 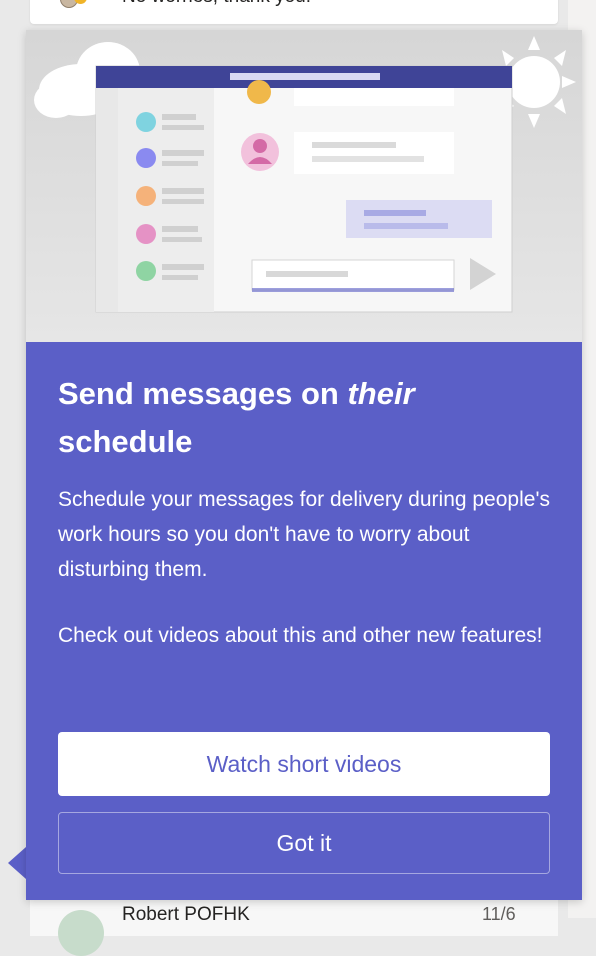 What do you see at coordinates (294, 926) in the screenshot?
I see `background-message-bottom: Robert POFHK 11/6` at bounding box center [294, 926].